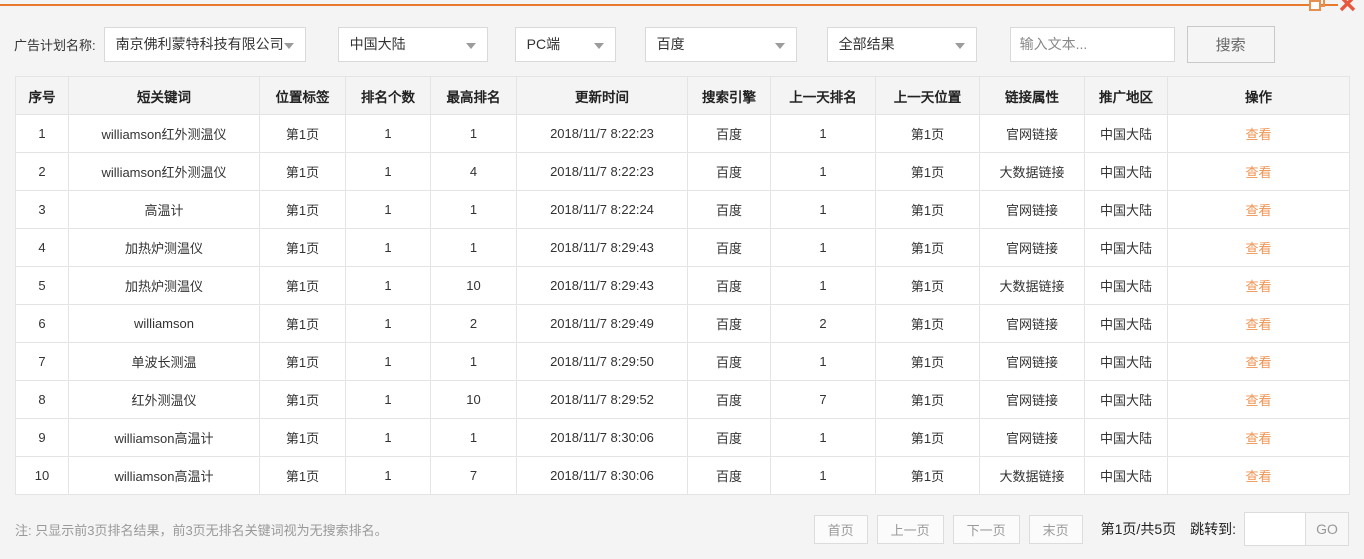 The width and height of the screenshot is (1364, 559). Describe the element at coordinates (164, 361) in the screenshot. I see `cell-keyword: 单波长测温` at that location.